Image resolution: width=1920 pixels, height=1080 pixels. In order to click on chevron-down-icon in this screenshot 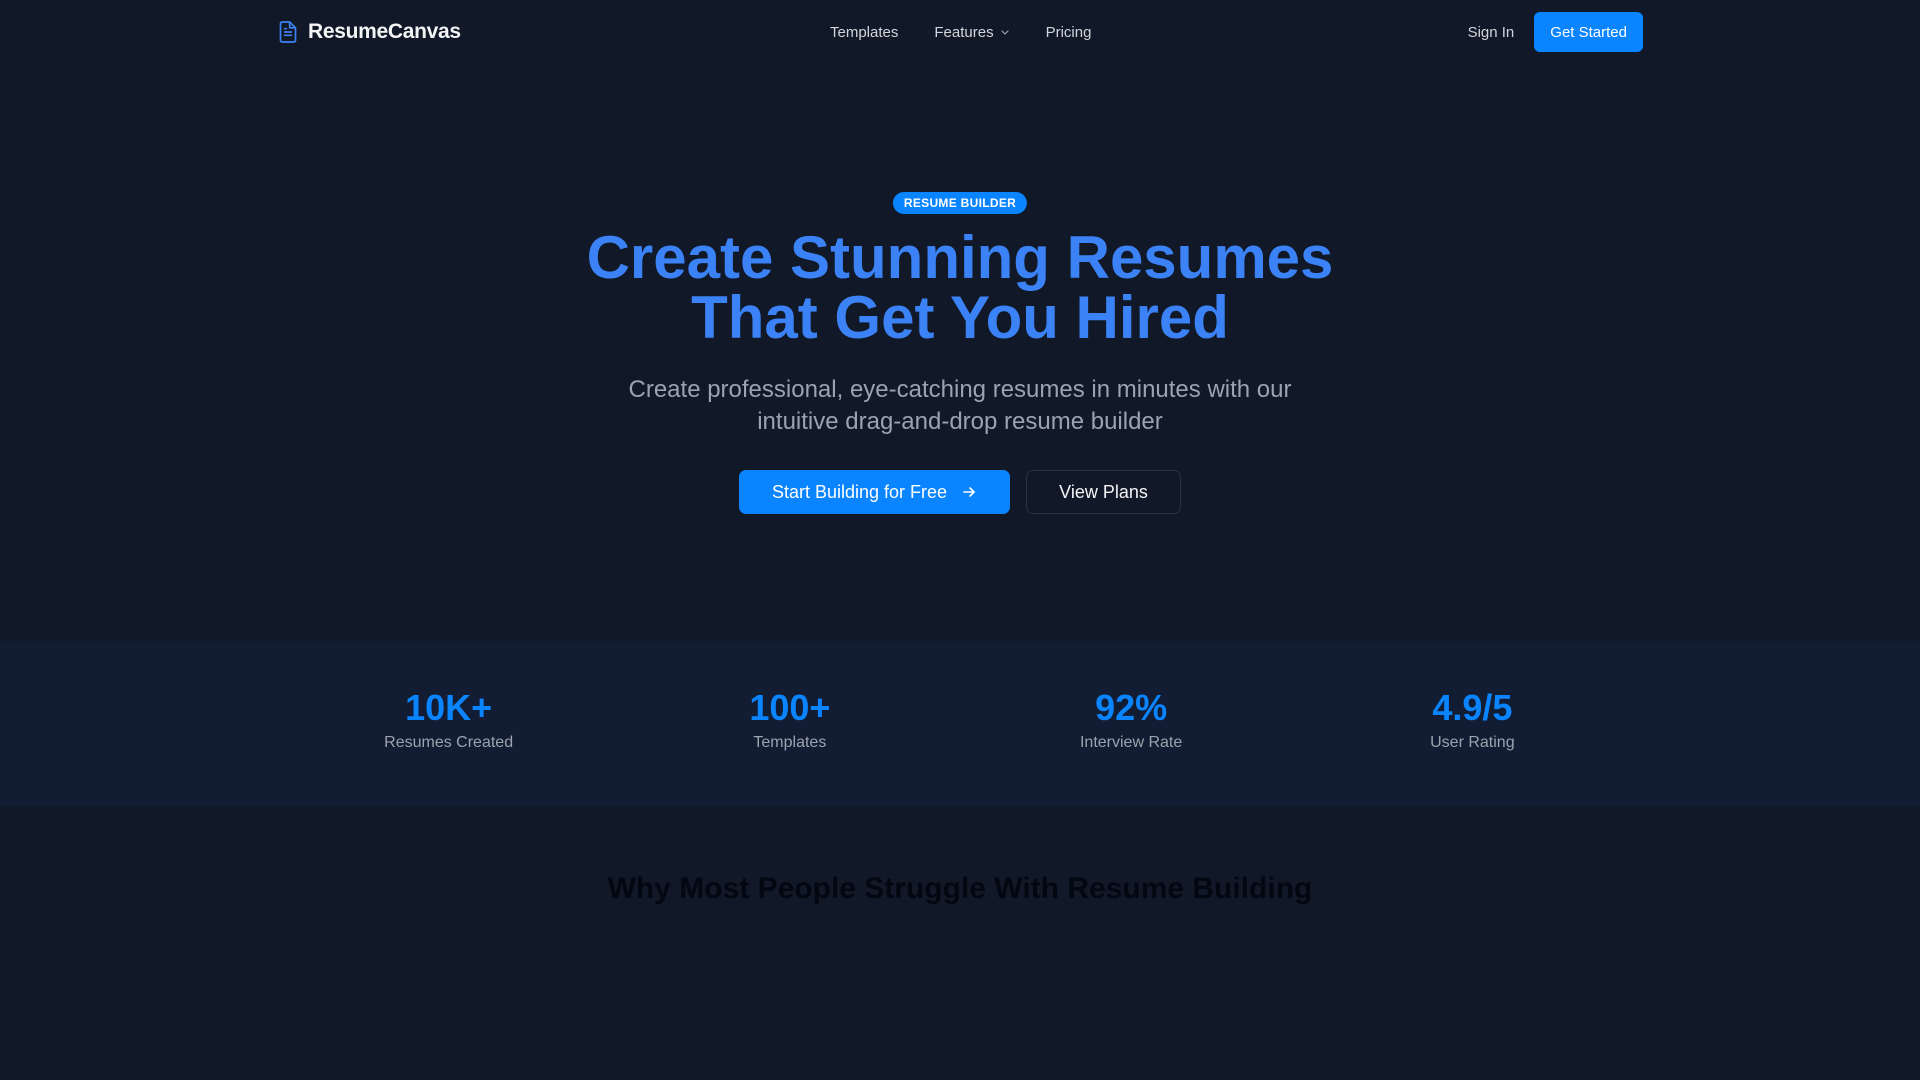, I will do `click(1004, 32)`.